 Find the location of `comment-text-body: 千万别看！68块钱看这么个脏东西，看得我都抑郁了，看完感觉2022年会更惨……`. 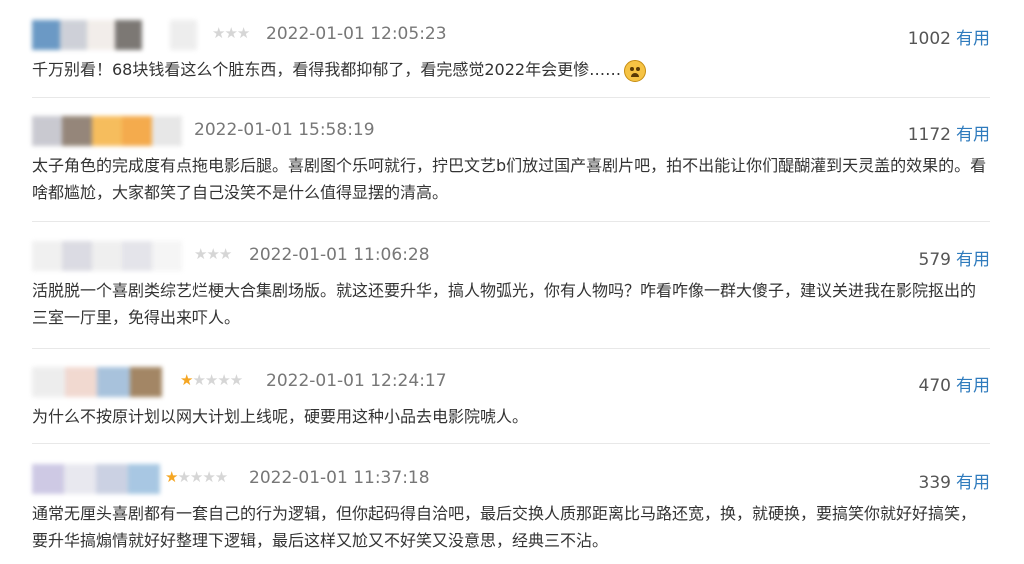

comment-text-body: 千万别看！68块钱看这么个脏东西，看得我都抑郁了，看完感觉2022年会更惨…… is located at coordinates (327, 69).